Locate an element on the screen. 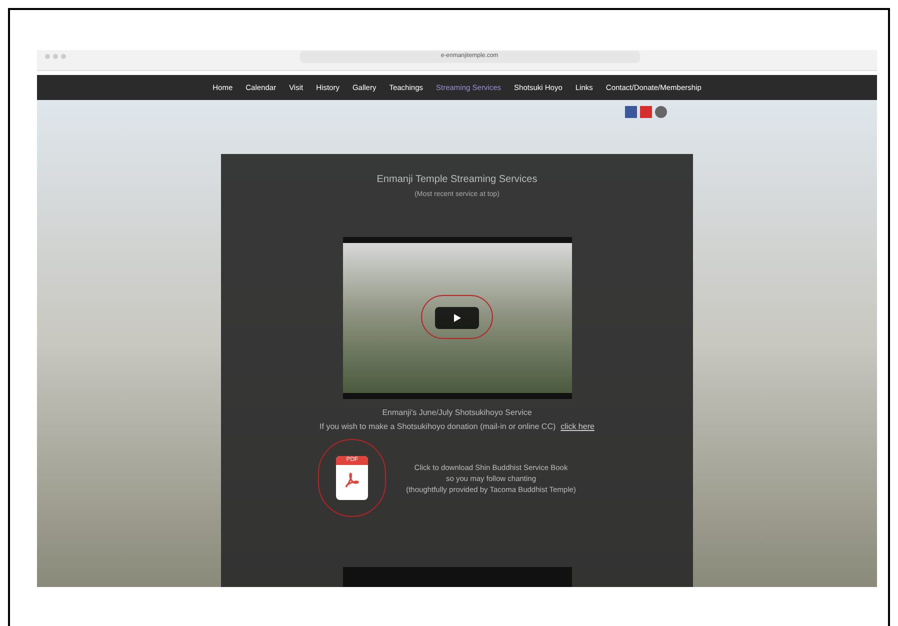 This screenshot has height=626, width=898. play-icon is located at coordinates (457, 318).